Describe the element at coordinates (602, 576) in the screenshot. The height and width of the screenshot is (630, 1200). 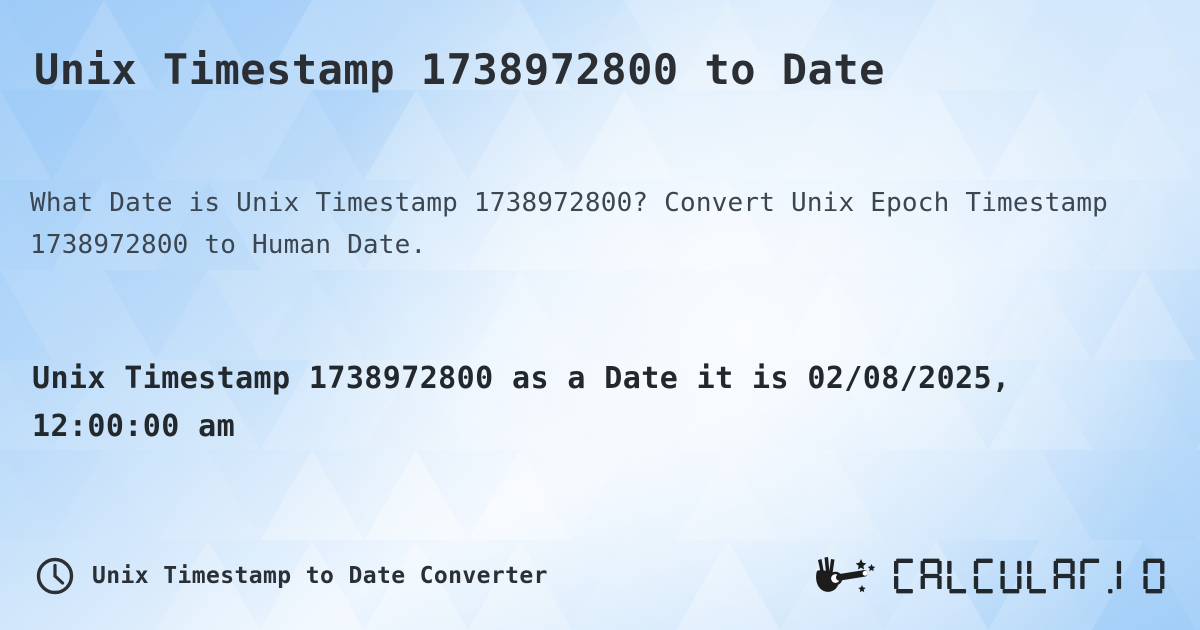
I see `footer: Unix Timestamp to Date Converter` at that location.